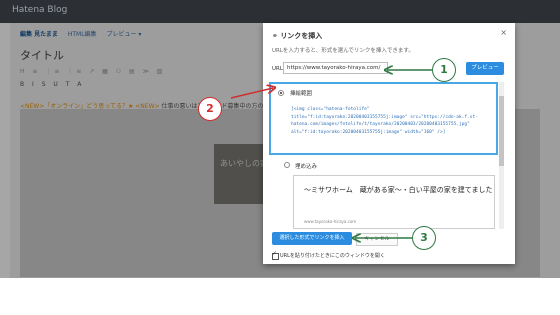 This screenshot has width=560, height=315. Describe the element at coordinates (444, 70) in the screenshot. I see `annotation-badge-1: 1` at that location.